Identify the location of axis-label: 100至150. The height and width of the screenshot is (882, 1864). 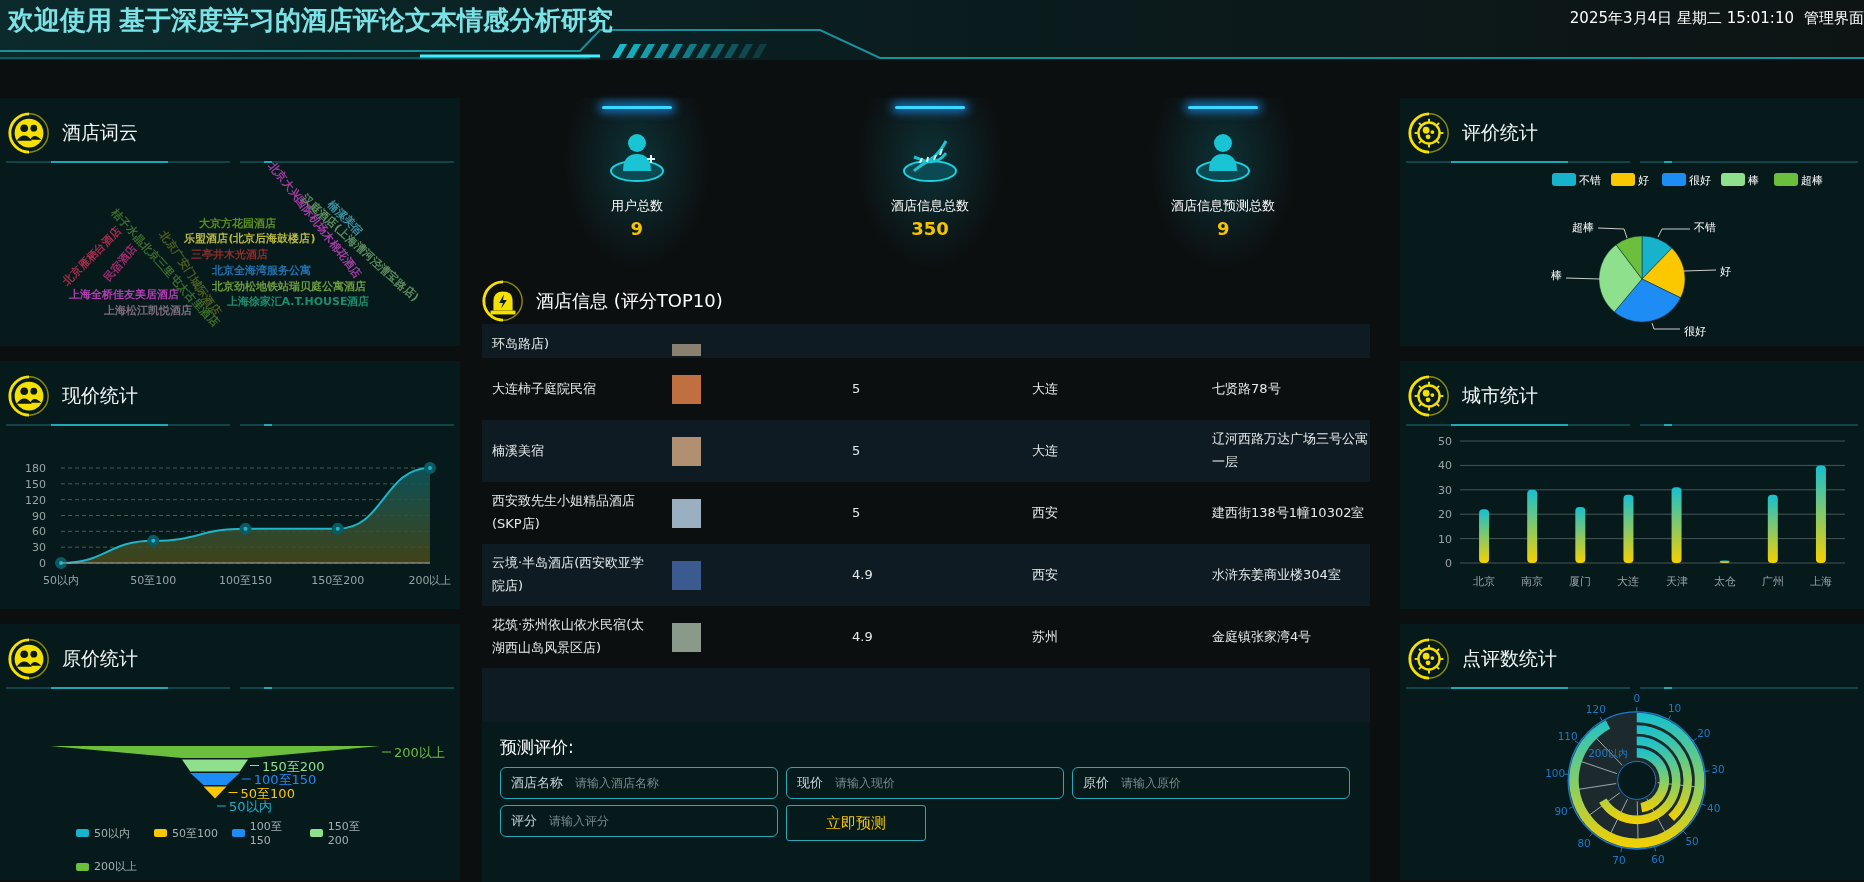
(245, 580).